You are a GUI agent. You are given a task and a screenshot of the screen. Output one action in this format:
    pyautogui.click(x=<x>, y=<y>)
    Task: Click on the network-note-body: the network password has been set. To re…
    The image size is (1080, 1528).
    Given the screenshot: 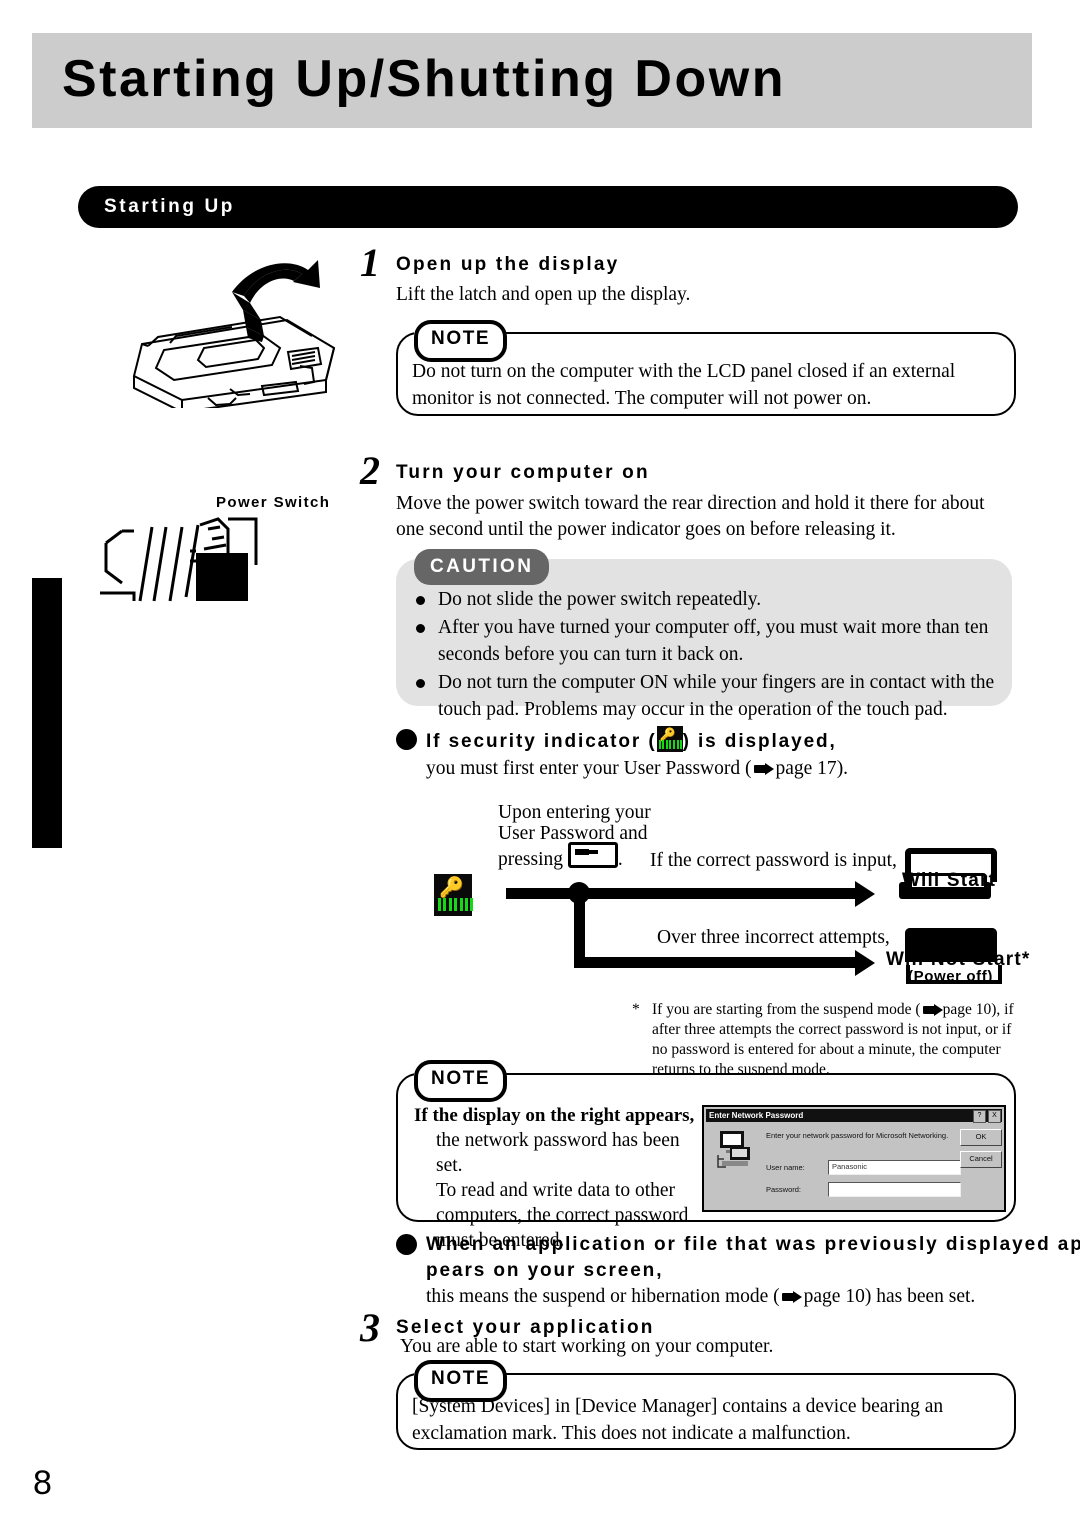 What is the action you would take?
    pyautogui.click(x=565, y=1190)
    